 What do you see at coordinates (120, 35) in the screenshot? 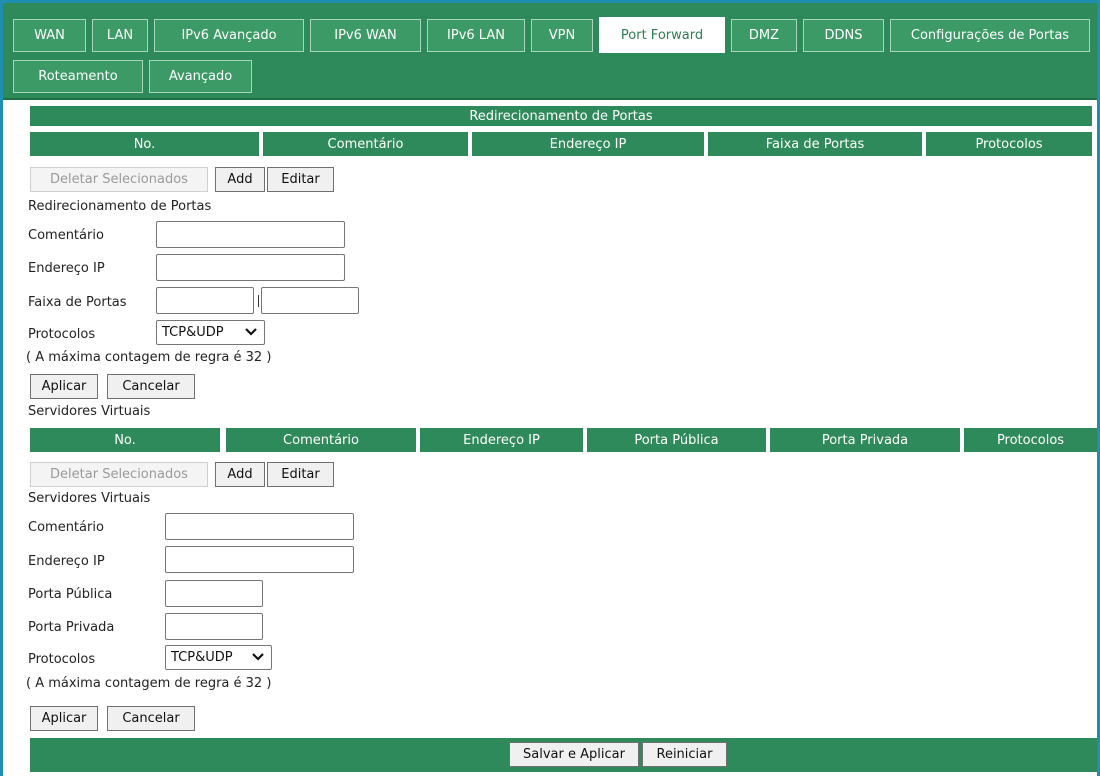
I see `tab-lan: LAN` at bounding box center [120, 35].